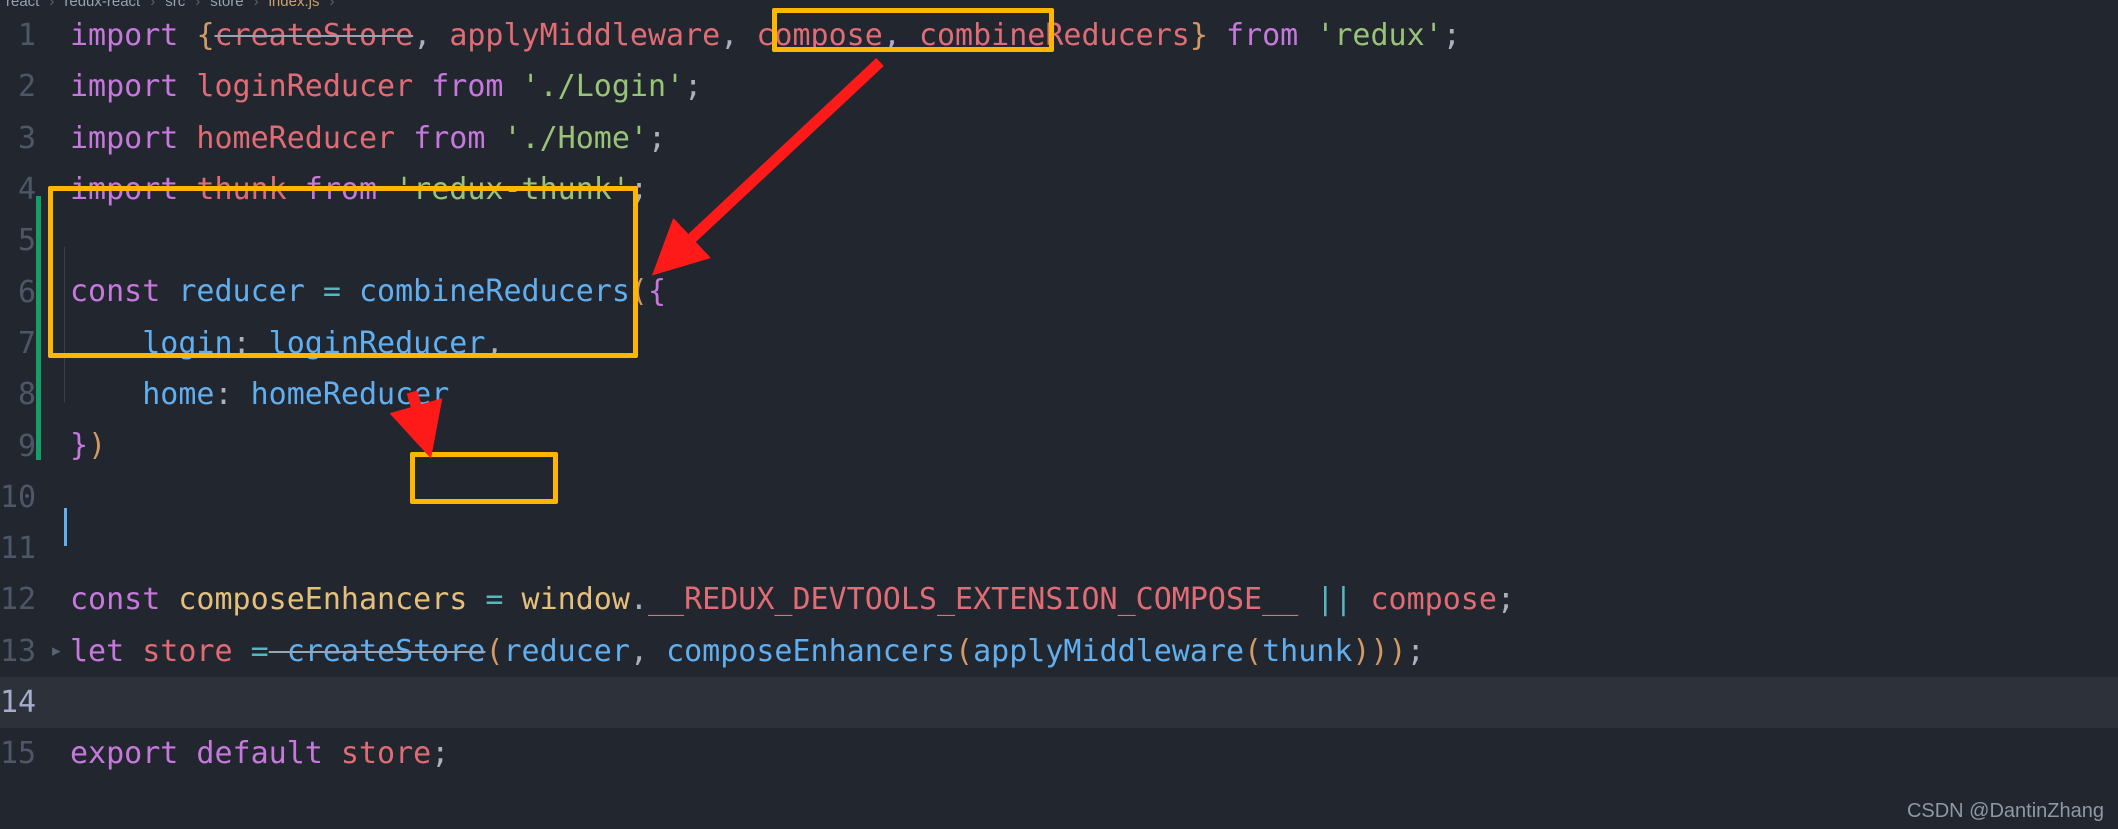  What do you see at coordinates (1379, 35) in the screenshot?
I see `token-module-redux: 'redux'` at bounding box center [1379, 35].